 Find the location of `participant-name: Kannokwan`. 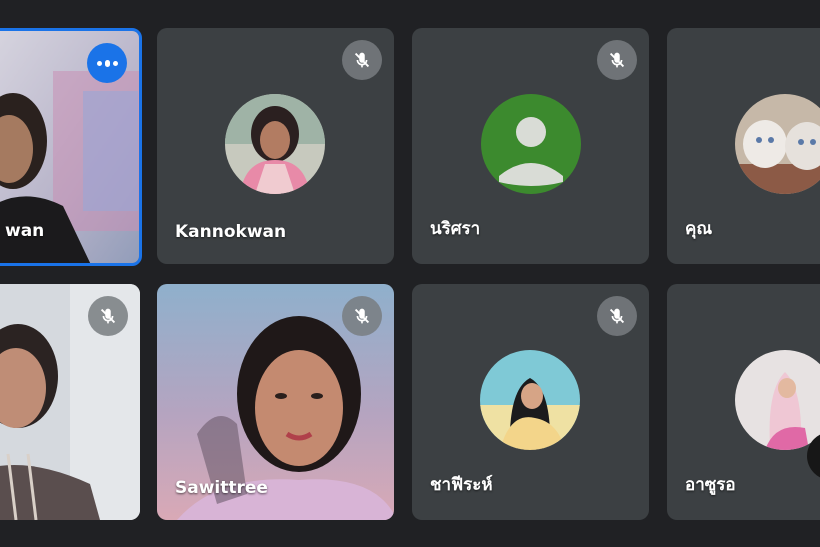

participant-name: Kannokwan is located at coordinates (231, 232).